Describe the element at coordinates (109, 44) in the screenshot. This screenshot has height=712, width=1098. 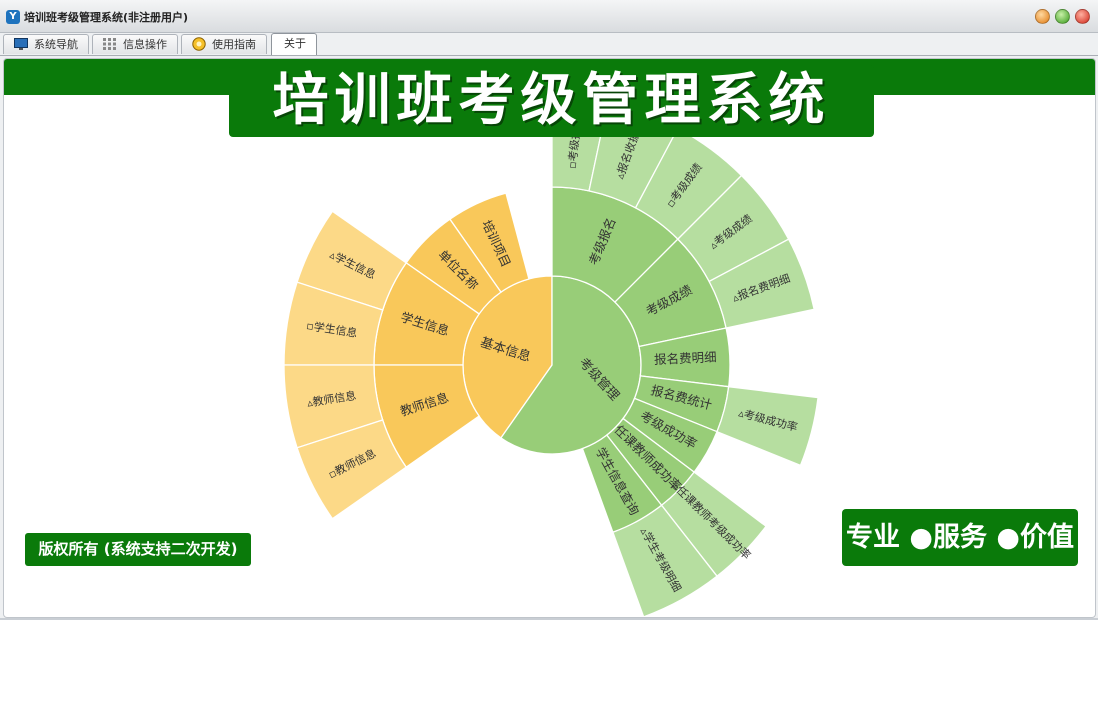
I see `grid-icon` at that location.